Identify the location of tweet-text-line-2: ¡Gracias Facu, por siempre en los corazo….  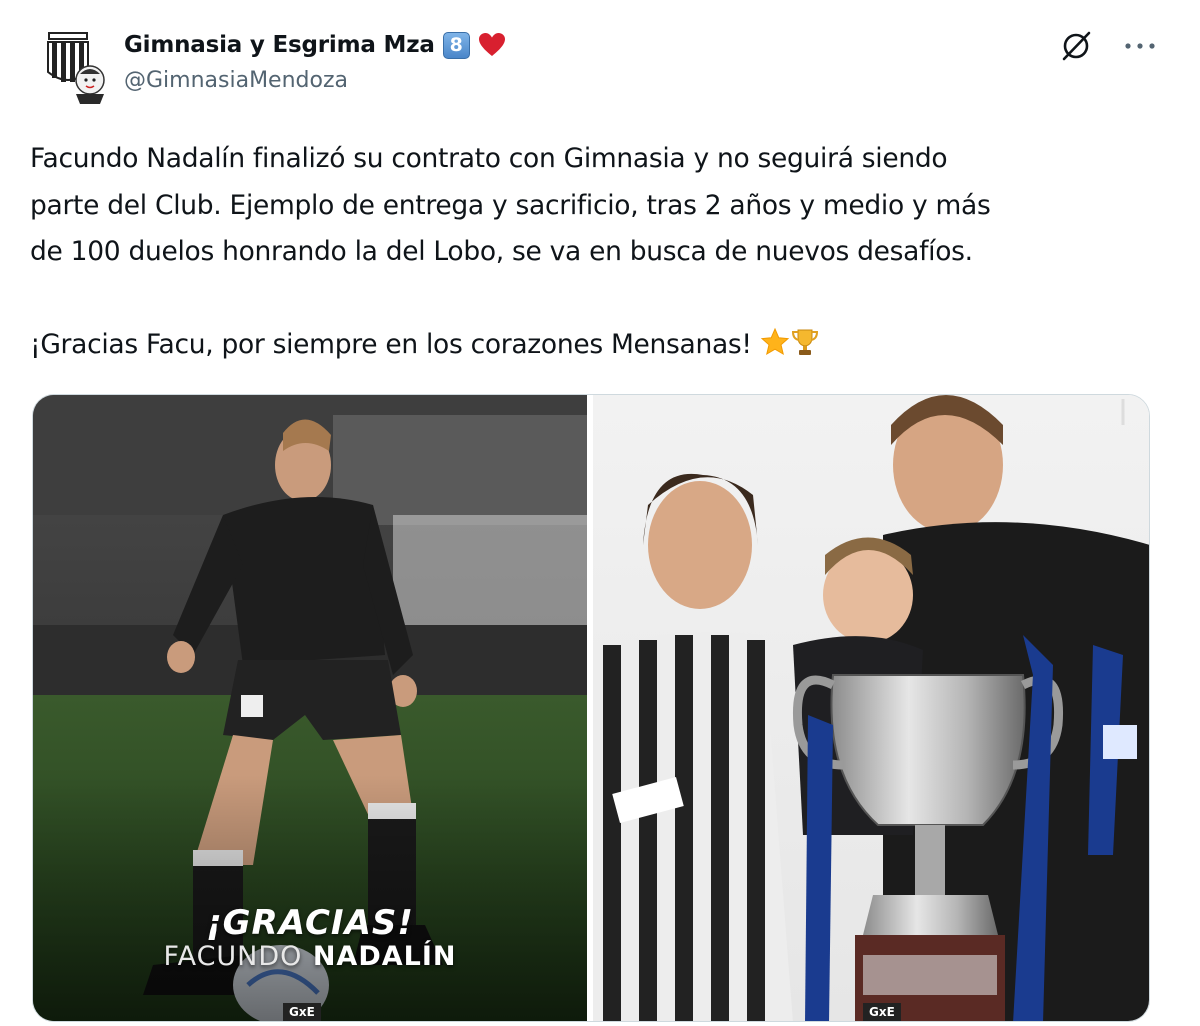
(600, 345).